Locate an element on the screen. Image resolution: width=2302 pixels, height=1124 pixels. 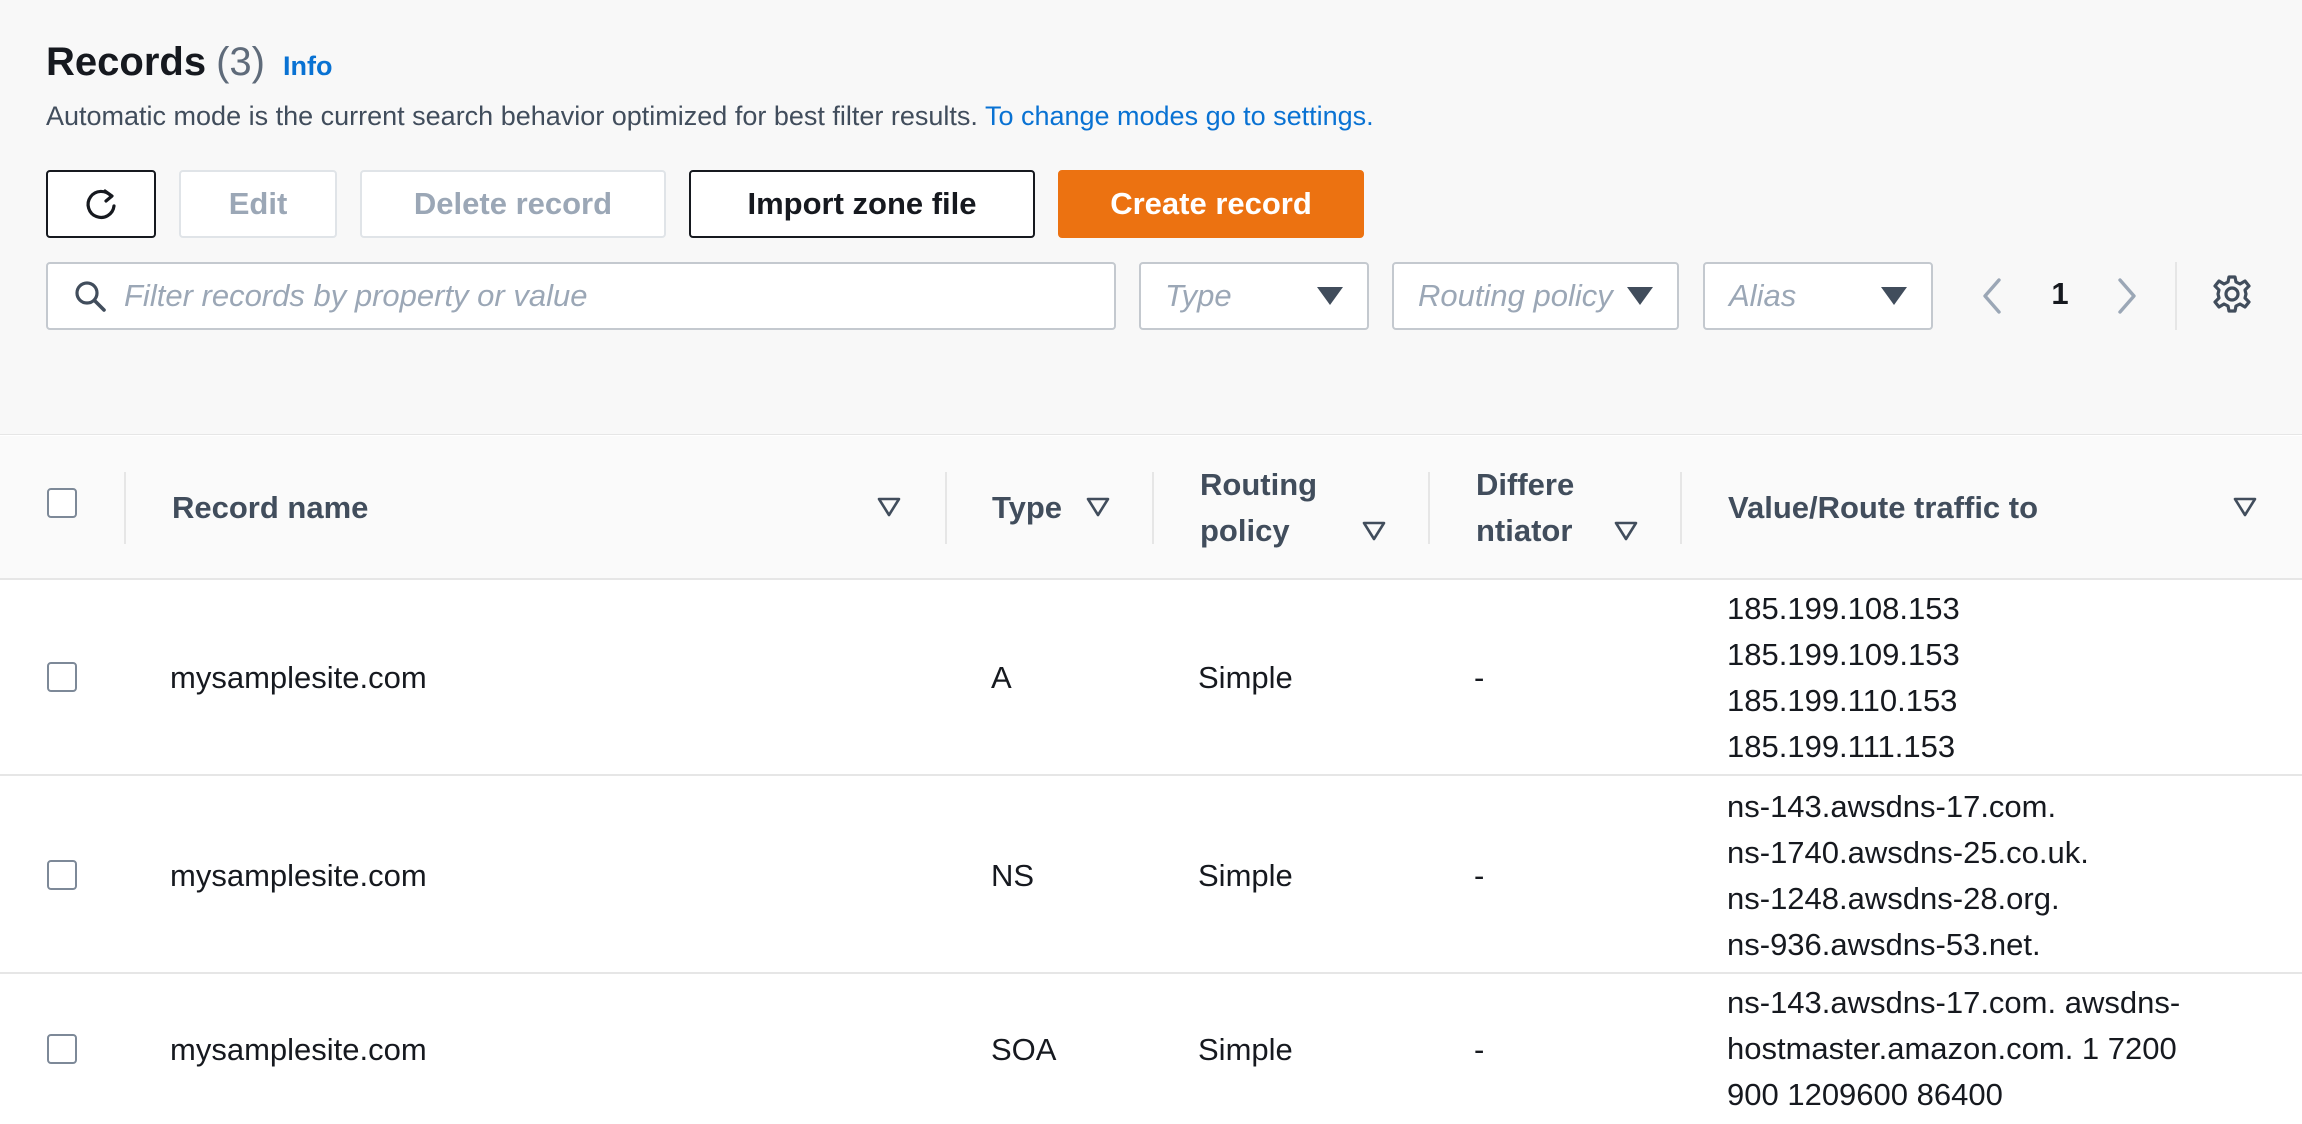
type-cell: NS is located at coordinates (1013, 875).